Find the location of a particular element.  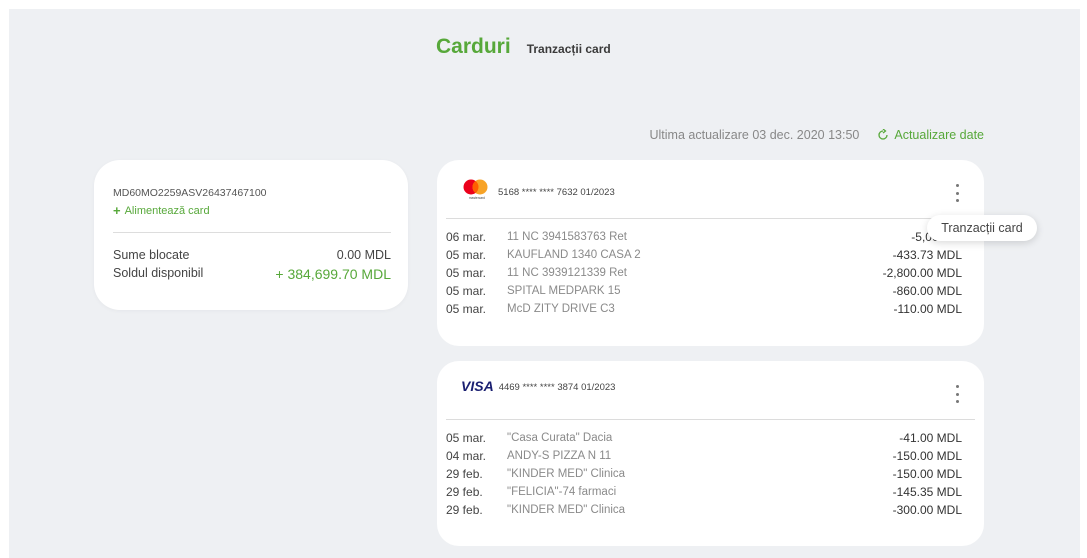

card-header: mastercard 5168 **** **** 7632 01/2023 is located at coordinates (538, 189).